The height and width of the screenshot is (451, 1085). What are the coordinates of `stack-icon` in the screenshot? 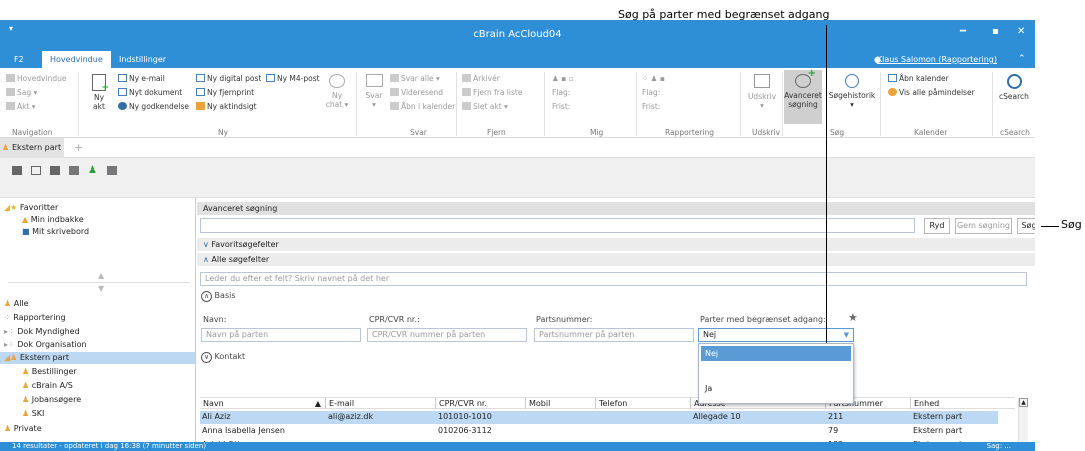 It's located at (74, 170).